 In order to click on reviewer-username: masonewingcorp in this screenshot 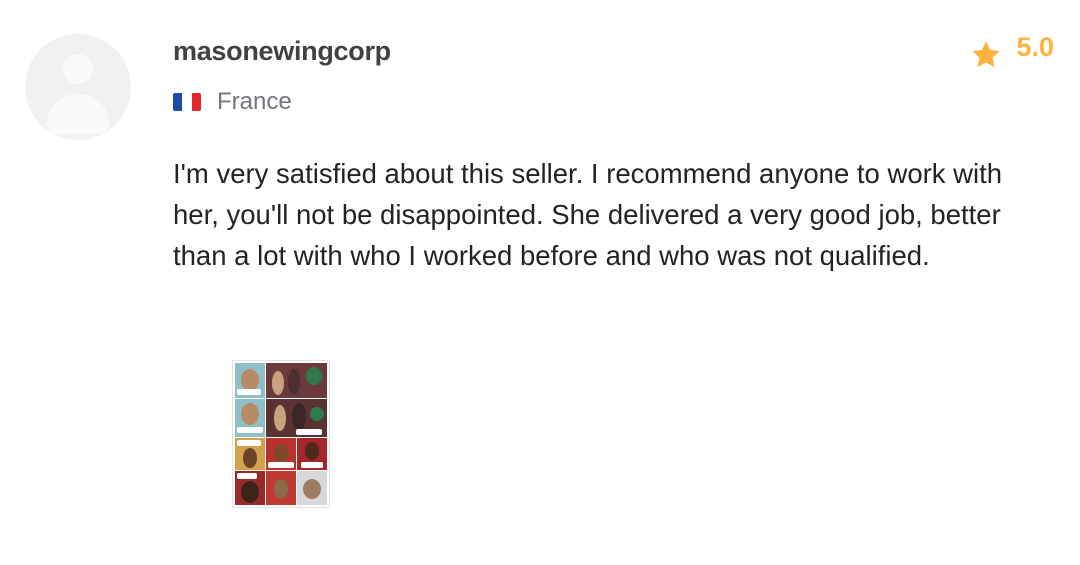, I will do `click(282, 51)`.